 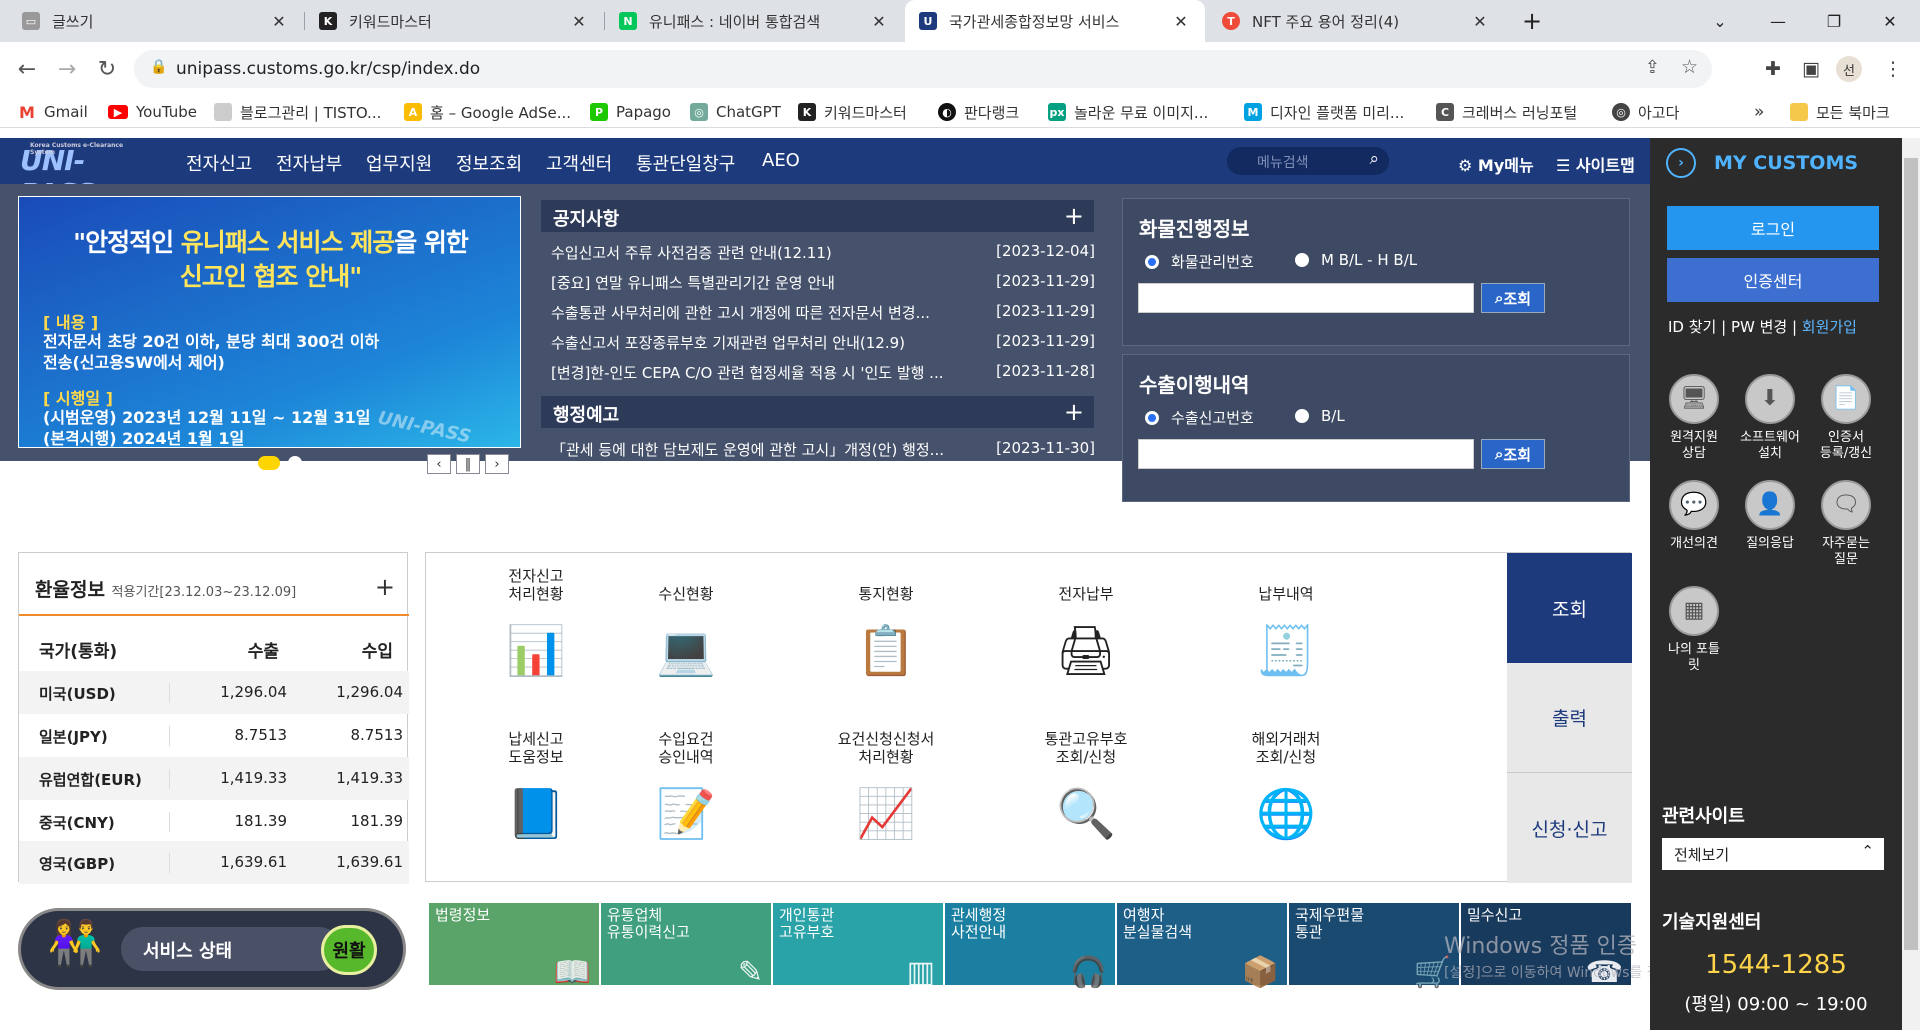 What do you see at coordinates (1849, 69) in the screenshot?
I see `profile-avatar: 선` at bounding box center [1849, 69].